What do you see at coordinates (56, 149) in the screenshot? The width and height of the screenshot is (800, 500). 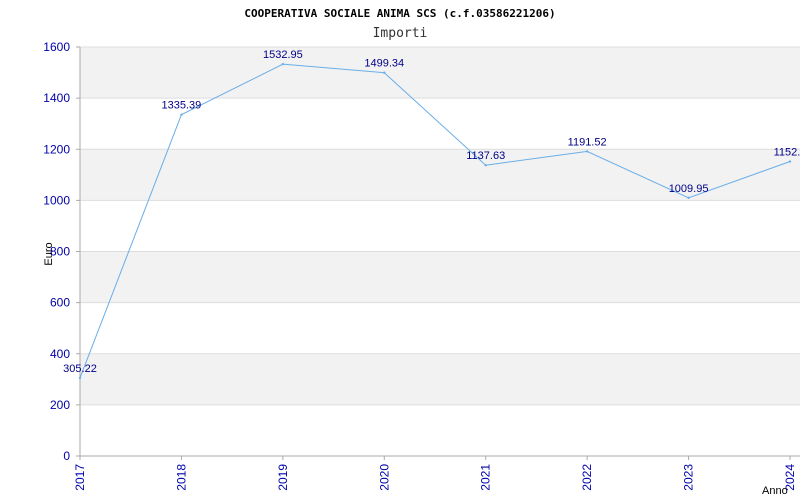 I see `y-tick-label: 1200` at bounding box center [56, 149].